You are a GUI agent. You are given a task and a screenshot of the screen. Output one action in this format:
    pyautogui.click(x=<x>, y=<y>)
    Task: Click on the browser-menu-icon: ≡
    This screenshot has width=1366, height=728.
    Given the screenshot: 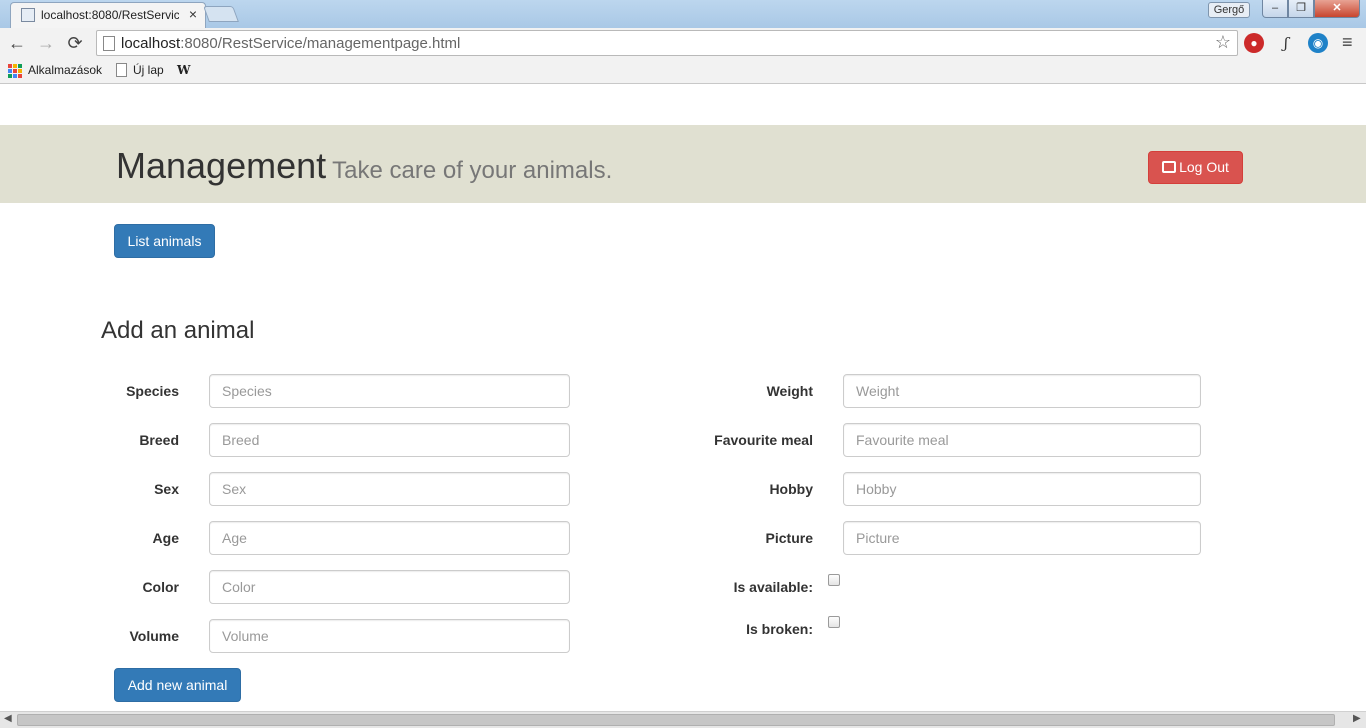 What is the action you would take?
    pyautogui.click(x=1347, y=42)
    